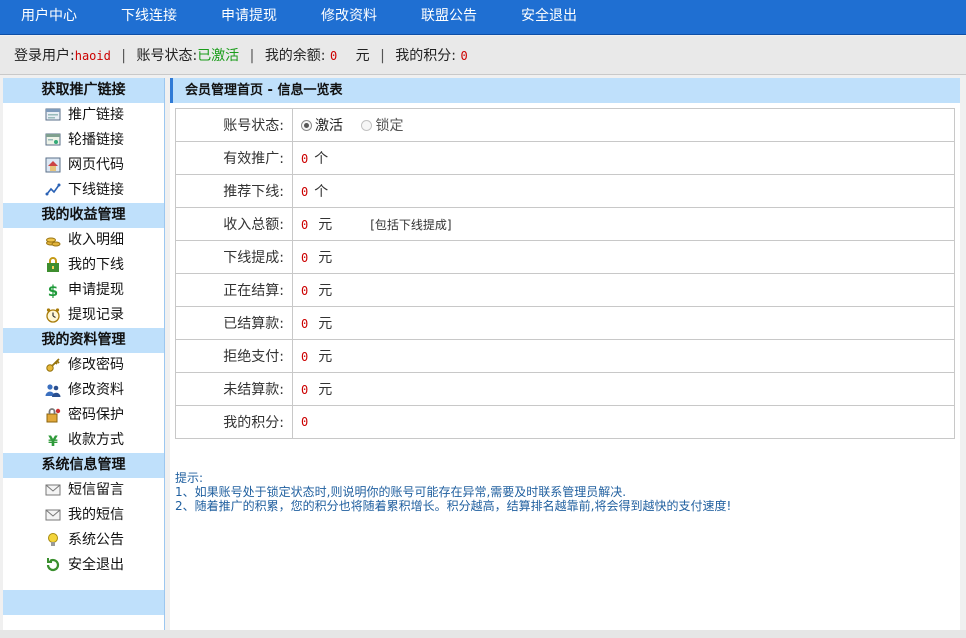  Describe the element at coordinates (83, 565) in the screenshot. I see `sidebar-item-logout: 安全退出` at that location.